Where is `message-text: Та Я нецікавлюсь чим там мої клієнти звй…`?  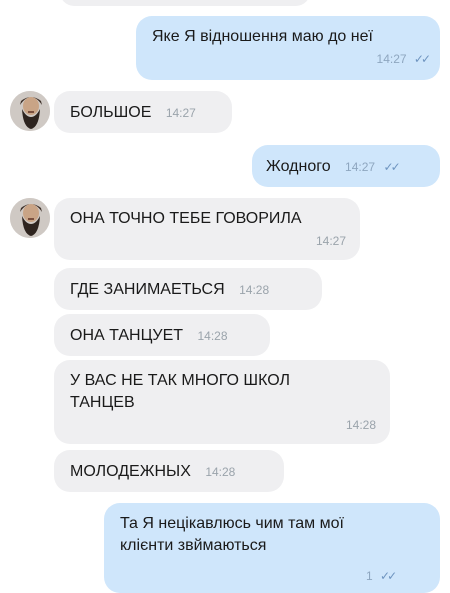 message-text: Та Я нецікавлюсь чим там мої клієнти звй… is located at coordinates (232, 534).